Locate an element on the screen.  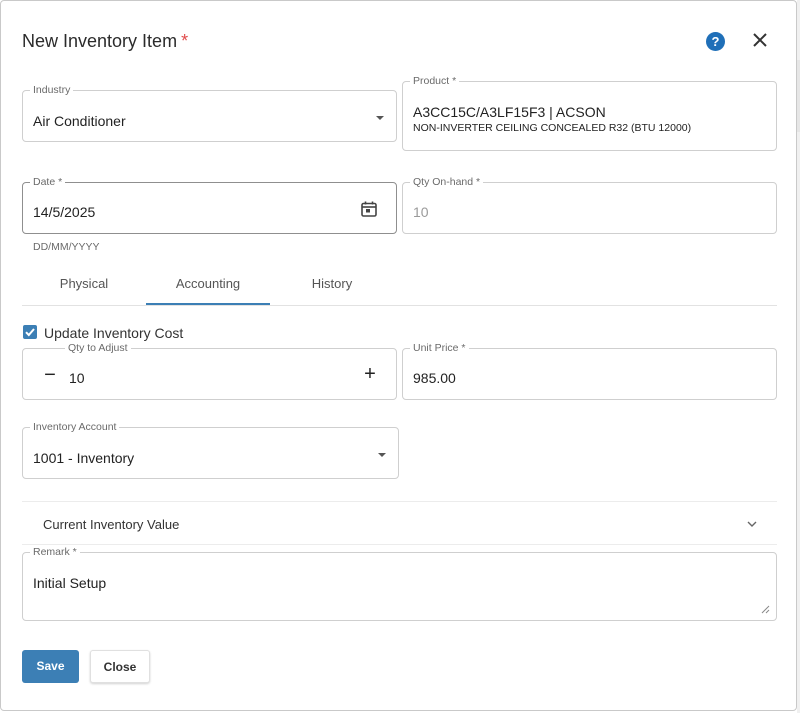
industry-select: Industry Air Conditioner is located at coordinates (209, 113).